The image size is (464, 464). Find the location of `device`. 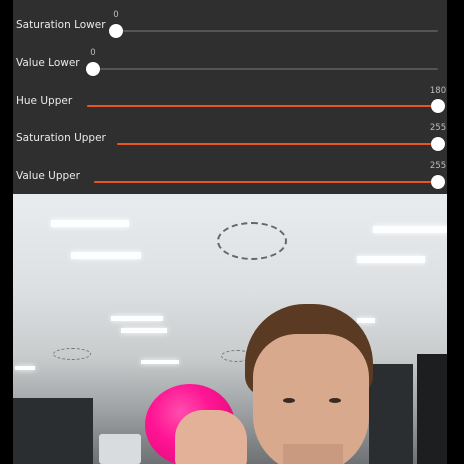

device is located at coordinates (120, 449).